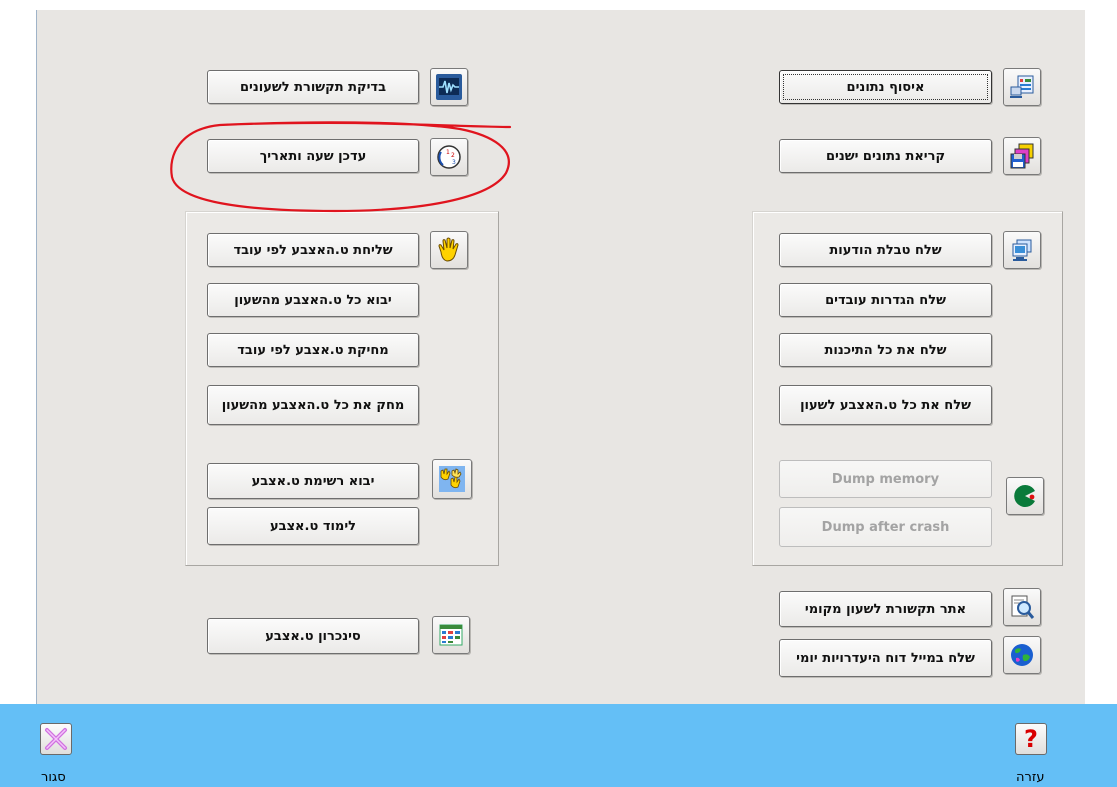  I want to click on hand-icon, so click(449, 250).